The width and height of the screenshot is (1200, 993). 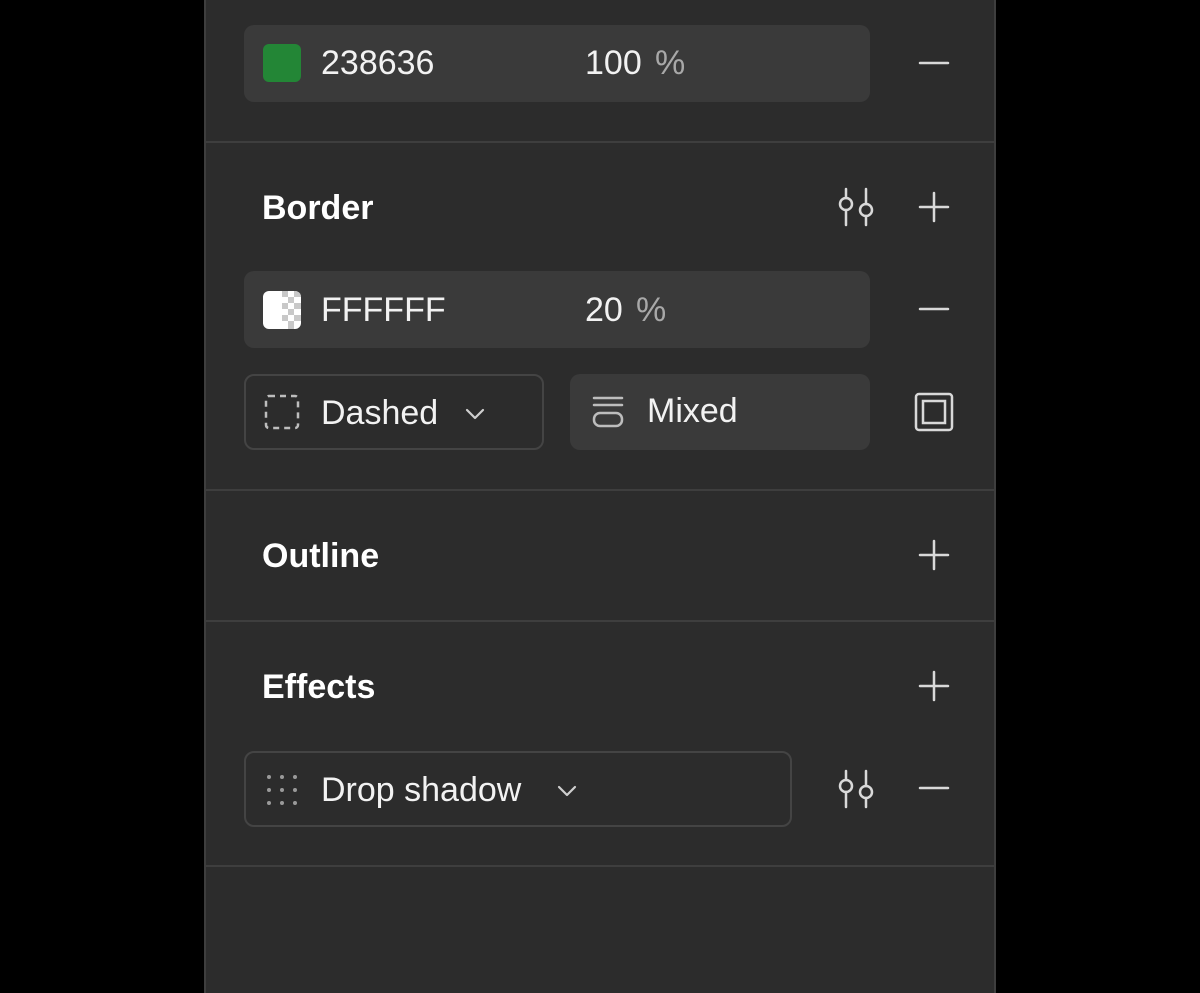 I want to click on fill-opacity-value: 100, so click(x=613, y=63).